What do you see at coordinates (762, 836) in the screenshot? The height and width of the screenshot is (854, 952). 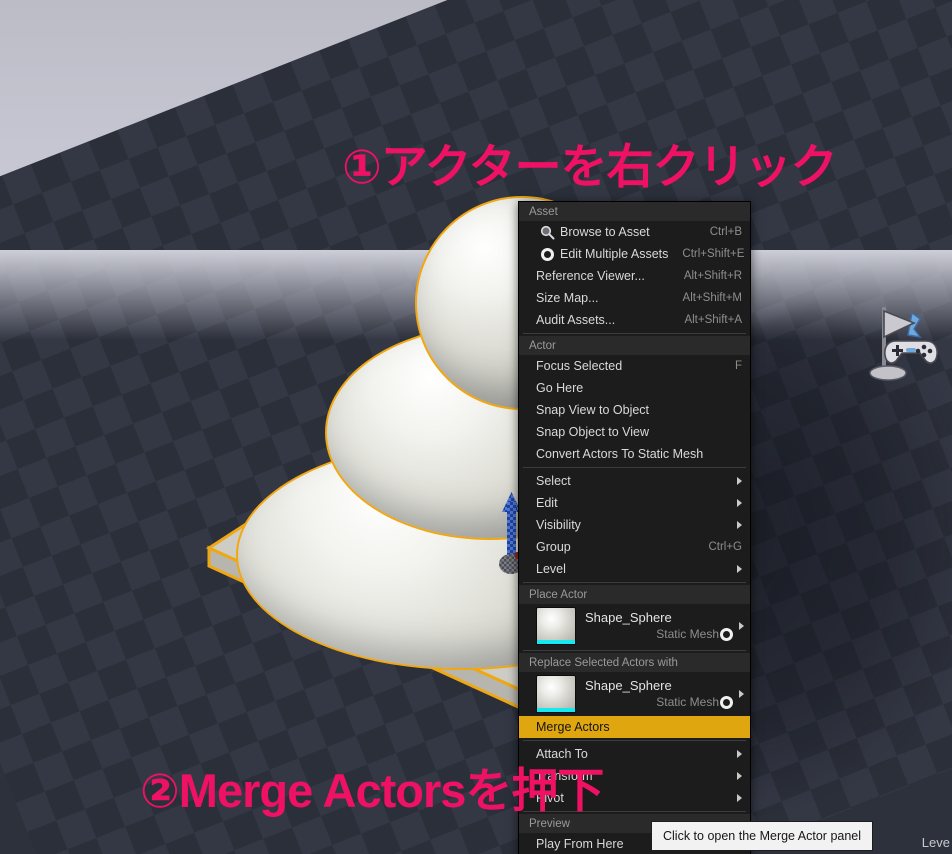 I see `merge-actor-tooltip: Click to open the Merge Actor panel` at bounding box center [762, 836].